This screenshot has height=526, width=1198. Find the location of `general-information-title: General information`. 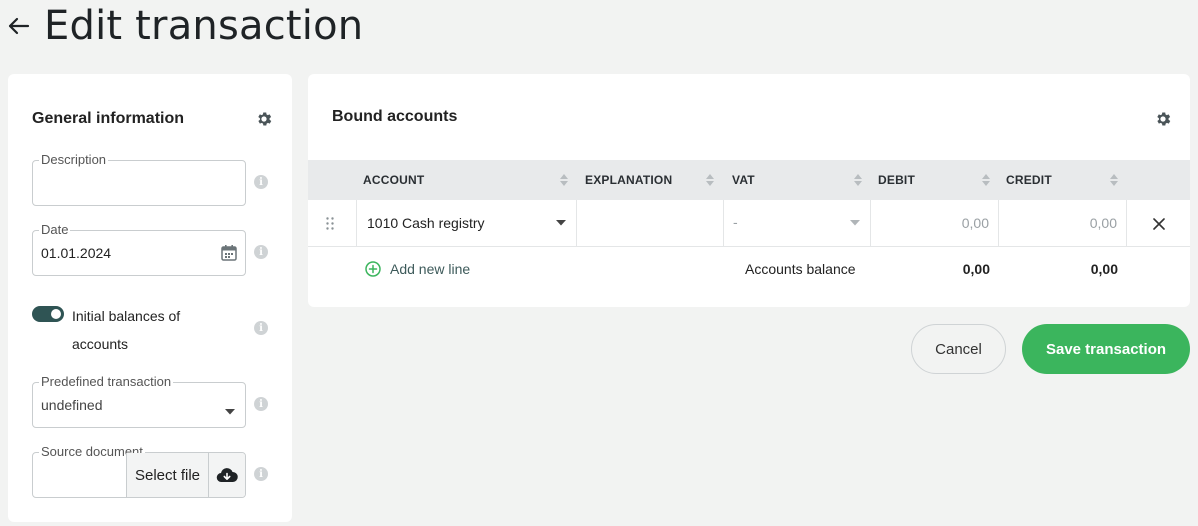

general-information-title: General information is located at coordinates (108, 118).